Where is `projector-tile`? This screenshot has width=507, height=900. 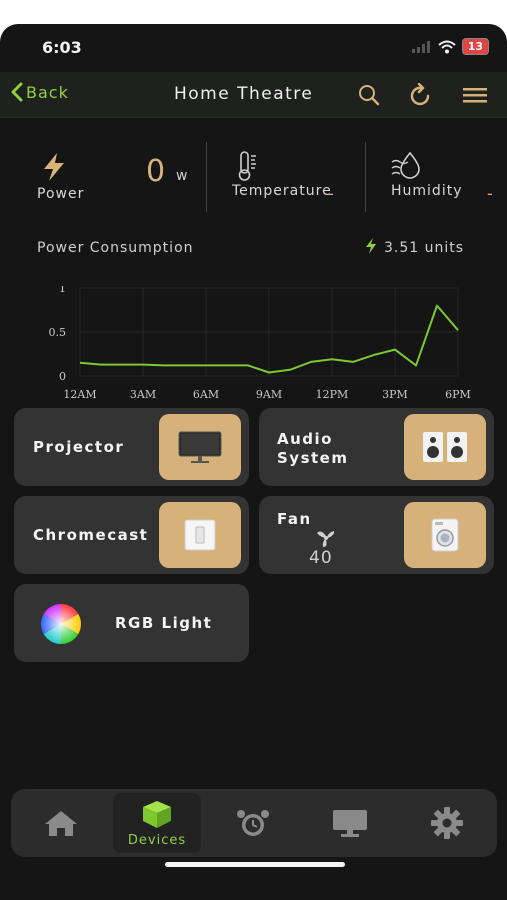 projector-tile is located at coordinates (200, 447).